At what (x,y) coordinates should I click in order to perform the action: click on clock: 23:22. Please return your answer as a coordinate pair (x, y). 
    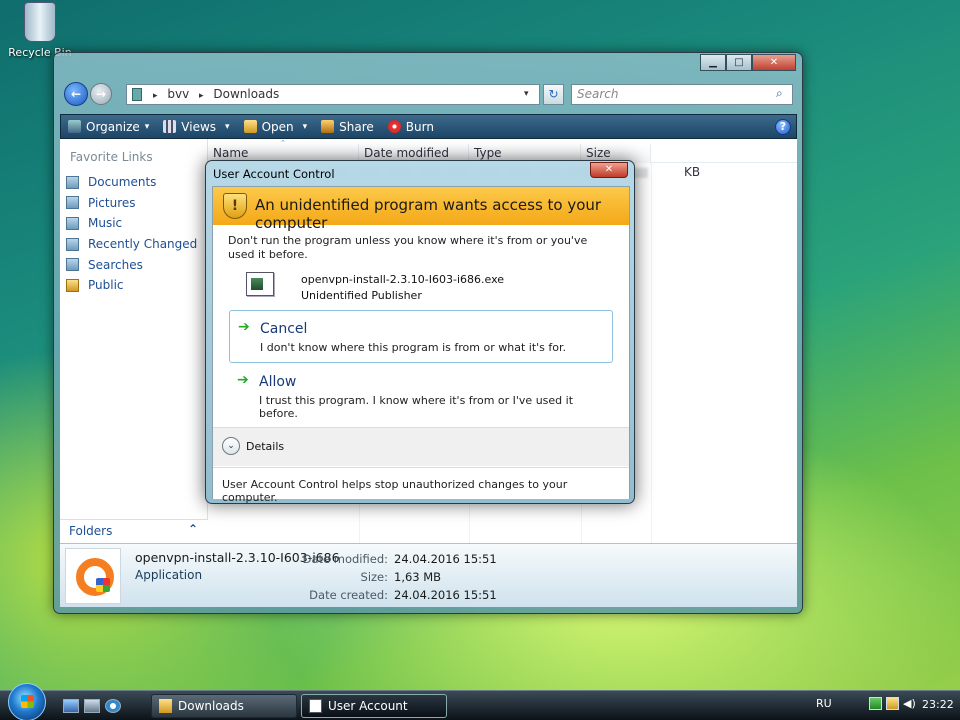
    Looking at the image, I should click on (938, 704).